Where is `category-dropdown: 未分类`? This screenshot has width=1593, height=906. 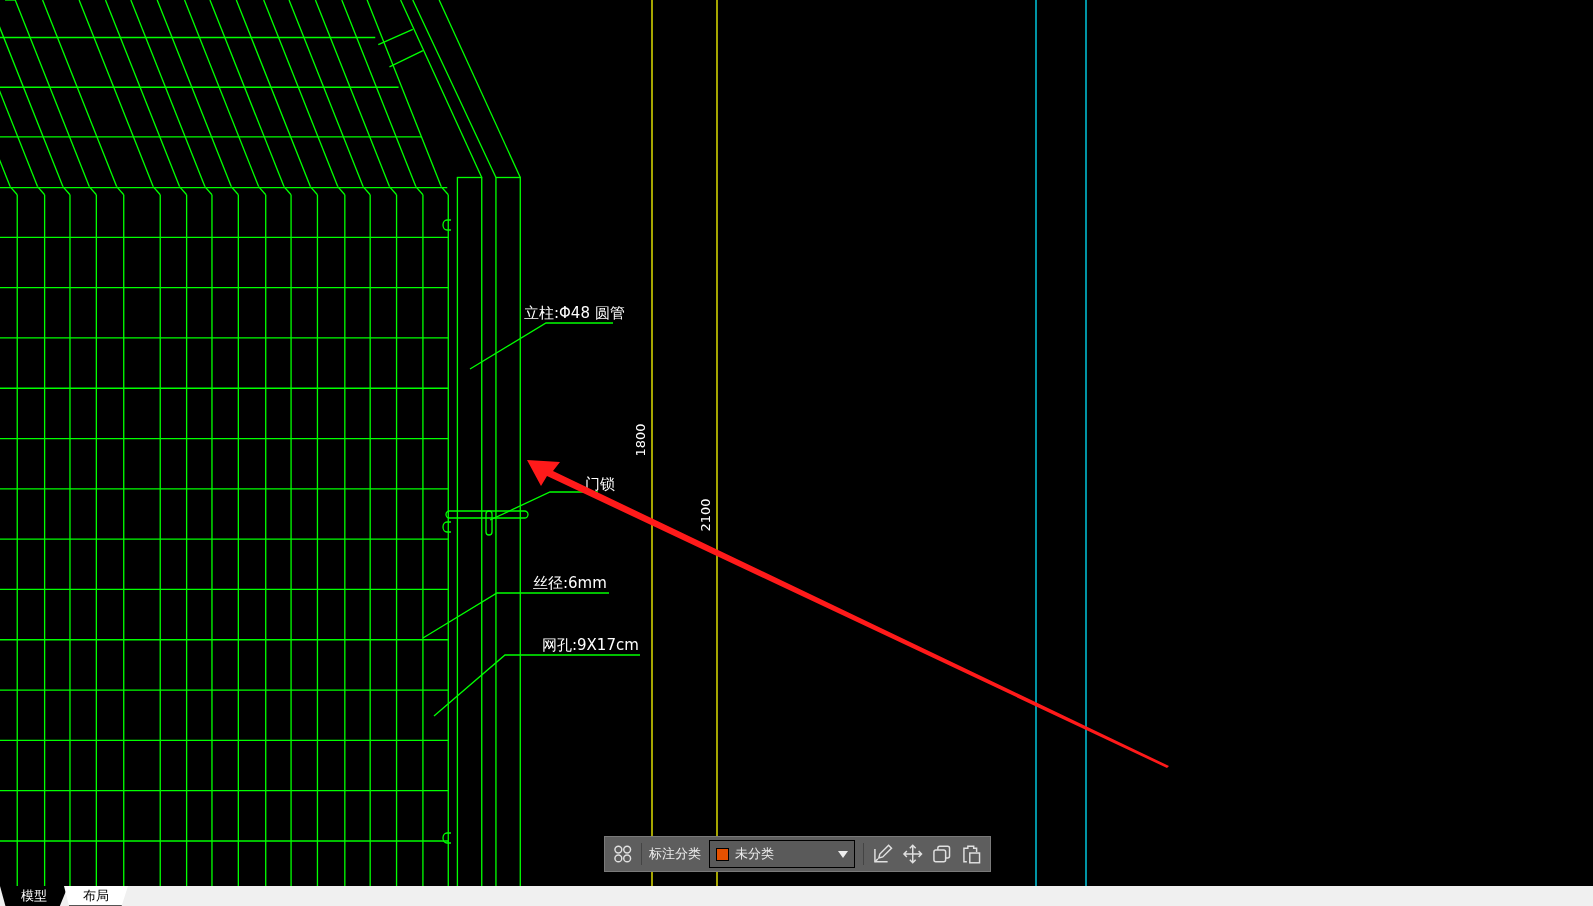
category-dropdown: 未分类 is located at coordinates (782, 854).